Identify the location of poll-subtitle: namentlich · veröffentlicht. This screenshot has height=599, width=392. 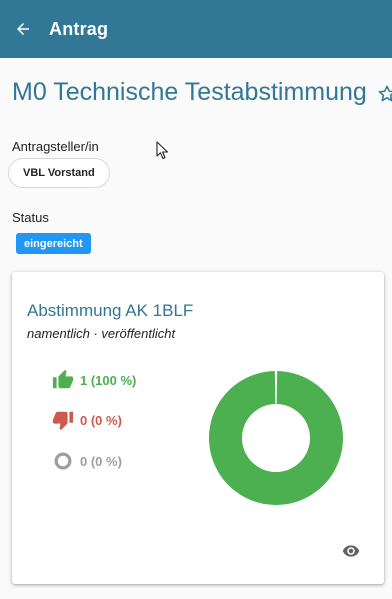
(101, 333).